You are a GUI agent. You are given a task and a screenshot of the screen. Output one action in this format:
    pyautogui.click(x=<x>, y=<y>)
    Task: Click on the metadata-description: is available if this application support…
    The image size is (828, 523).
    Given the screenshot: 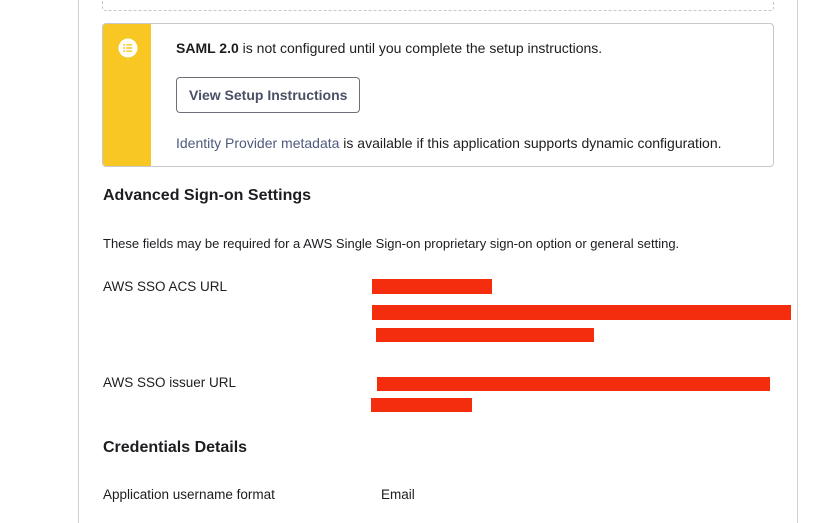 What is the action you would take?
    pyautogui.click(x=530, y=143)
    